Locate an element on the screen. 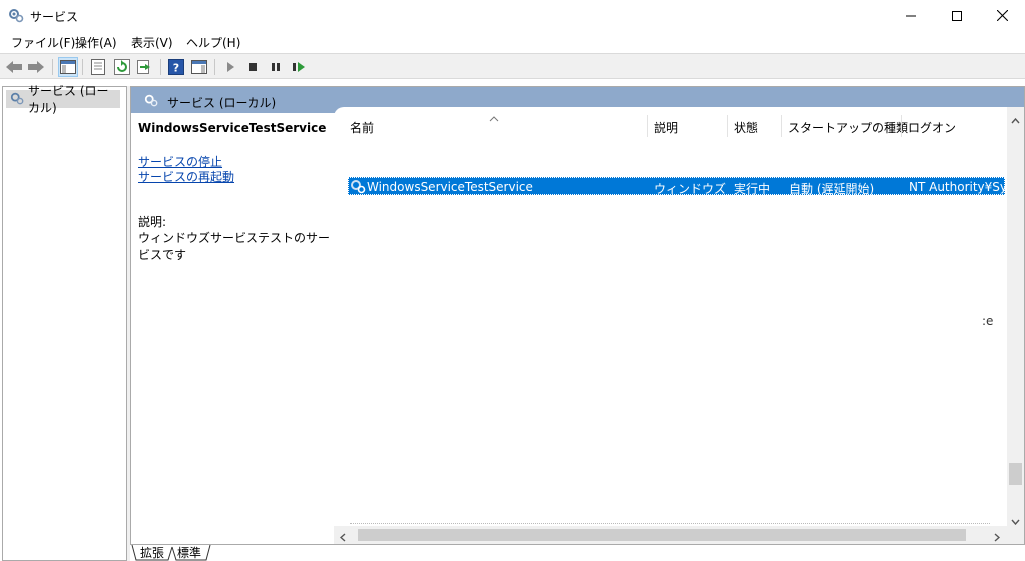 Image resolution: width=1025 pixels, height=561 pixels. minimize-icon is located at coordinates (911, 15).